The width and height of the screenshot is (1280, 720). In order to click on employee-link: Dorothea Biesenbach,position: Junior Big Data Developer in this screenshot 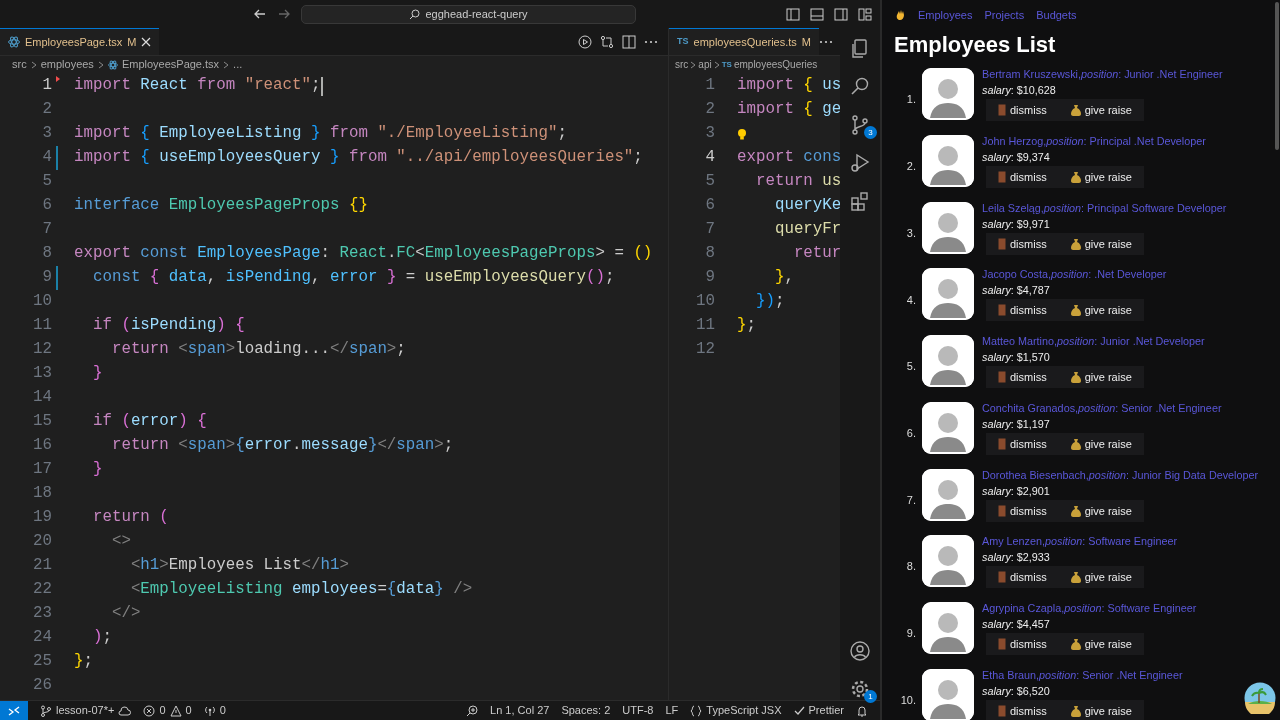, I will do `click(1120, 474)`.